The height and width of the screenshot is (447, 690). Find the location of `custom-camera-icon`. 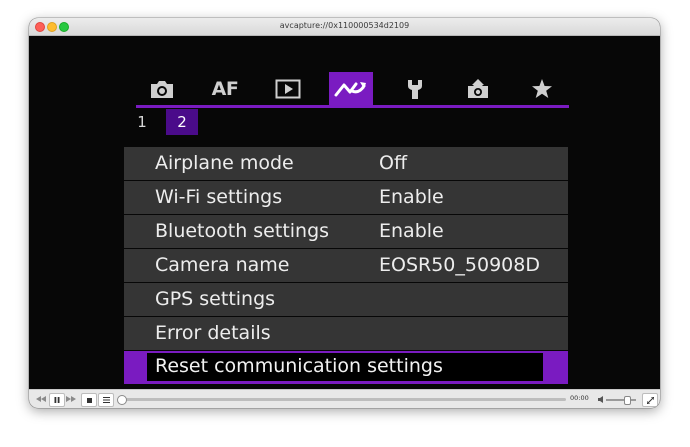

custom-camera-icon is located at coordinates (478, 88).